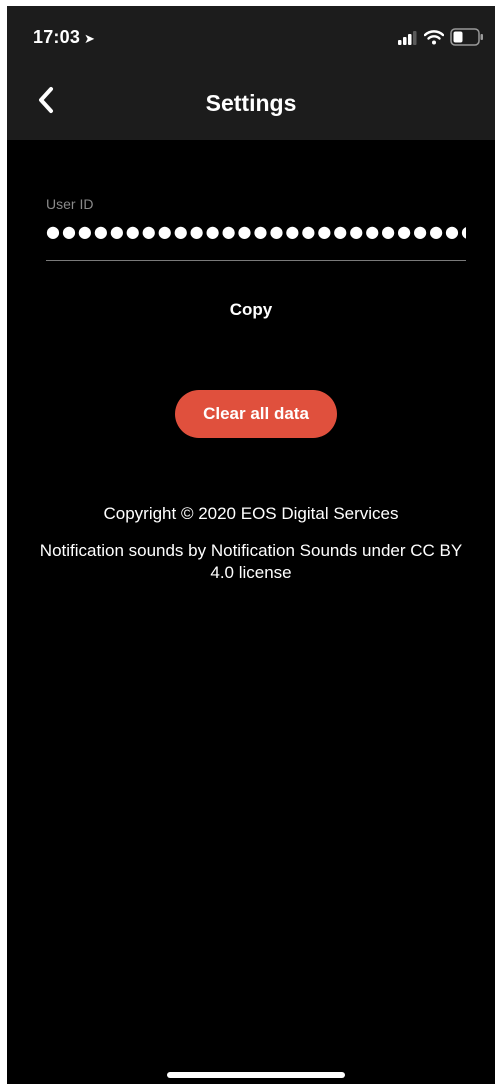  I want to click on user-id-field: User ID, so click(256, 228).